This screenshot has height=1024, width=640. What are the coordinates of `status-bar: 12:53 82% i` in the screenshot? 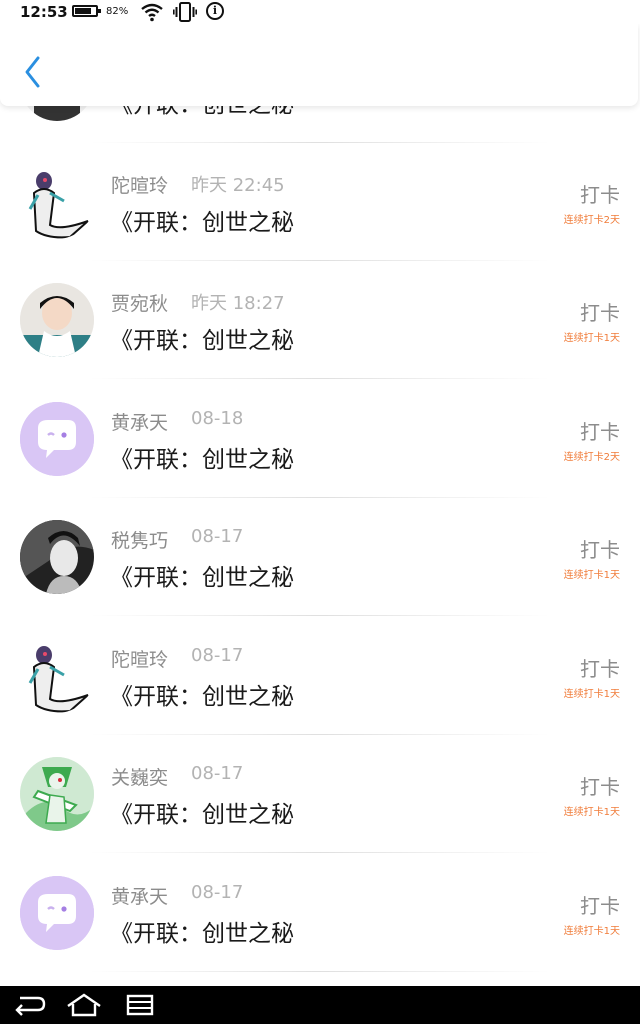 It's located at (320, 12).